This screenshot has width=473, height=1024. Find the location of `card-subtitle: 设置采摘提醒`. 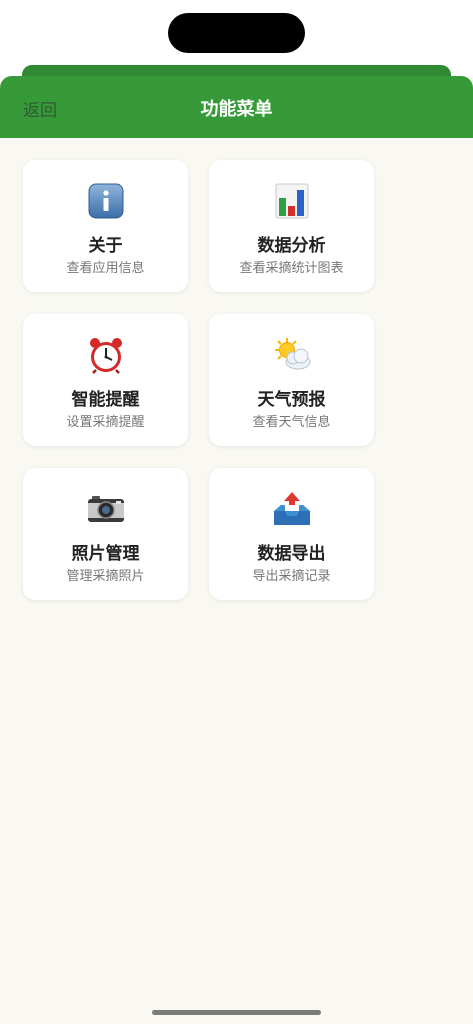

card-subtitle: 设置采摘提醒 is located at coordinates (105, 422).